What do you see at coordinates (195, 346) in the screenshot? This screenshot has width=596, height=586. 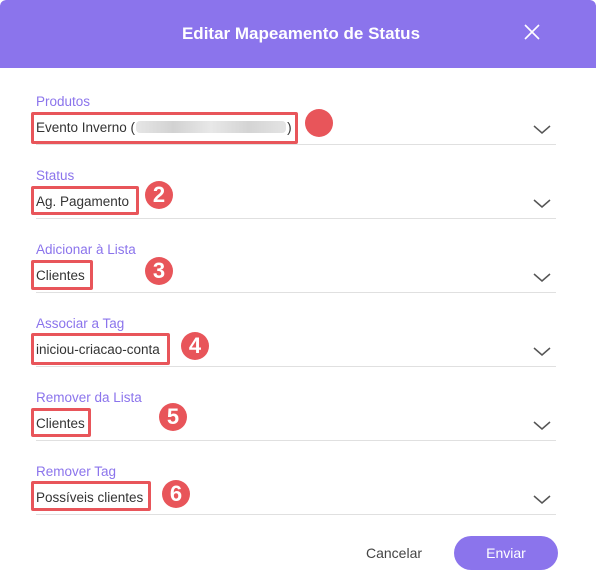 I see `annotation-badge: 4` at bounding box center [195, 346].